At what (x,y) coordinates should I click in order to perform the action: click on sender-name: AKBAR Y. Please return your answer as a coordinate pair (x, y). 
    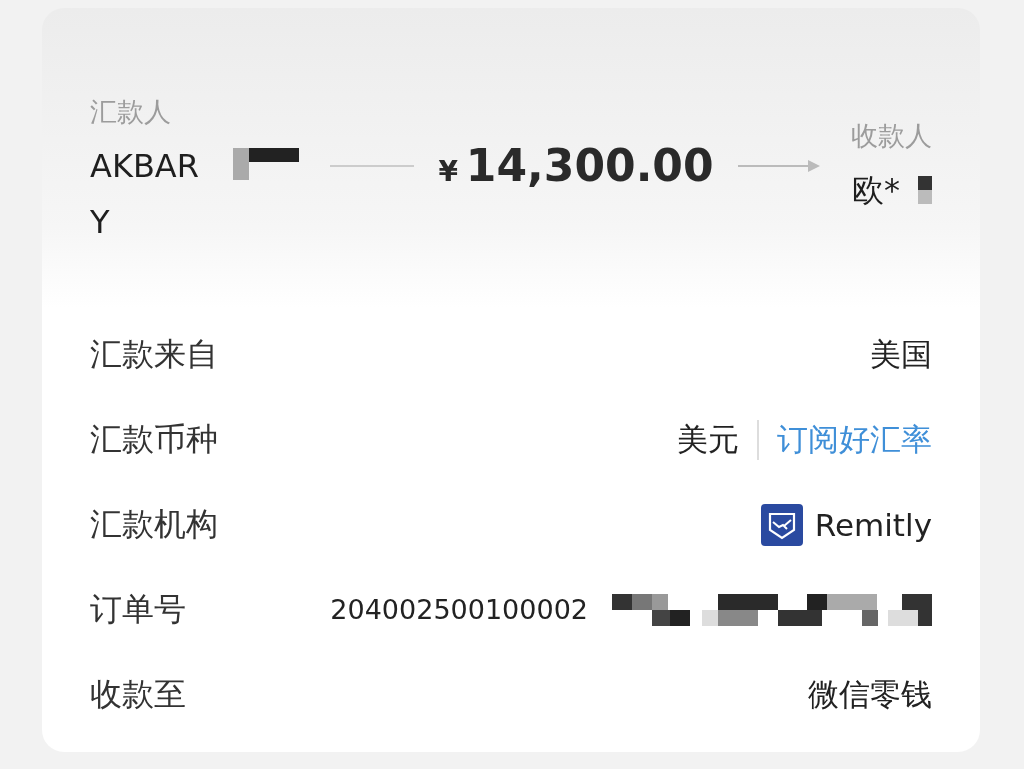
    Looking at the image, I should click on (145, 195).